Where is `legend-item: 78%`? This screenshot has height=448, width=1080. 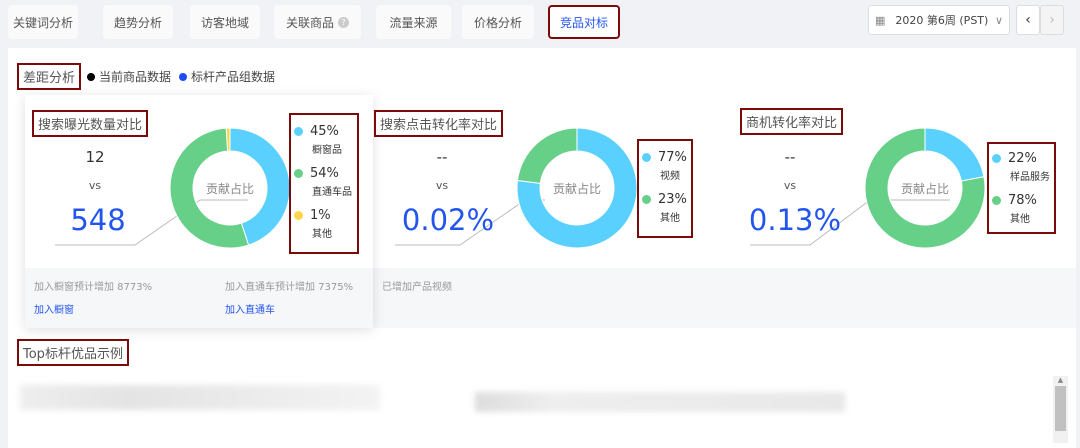
legend-item: 78% is located at coordinates (1023, 200).